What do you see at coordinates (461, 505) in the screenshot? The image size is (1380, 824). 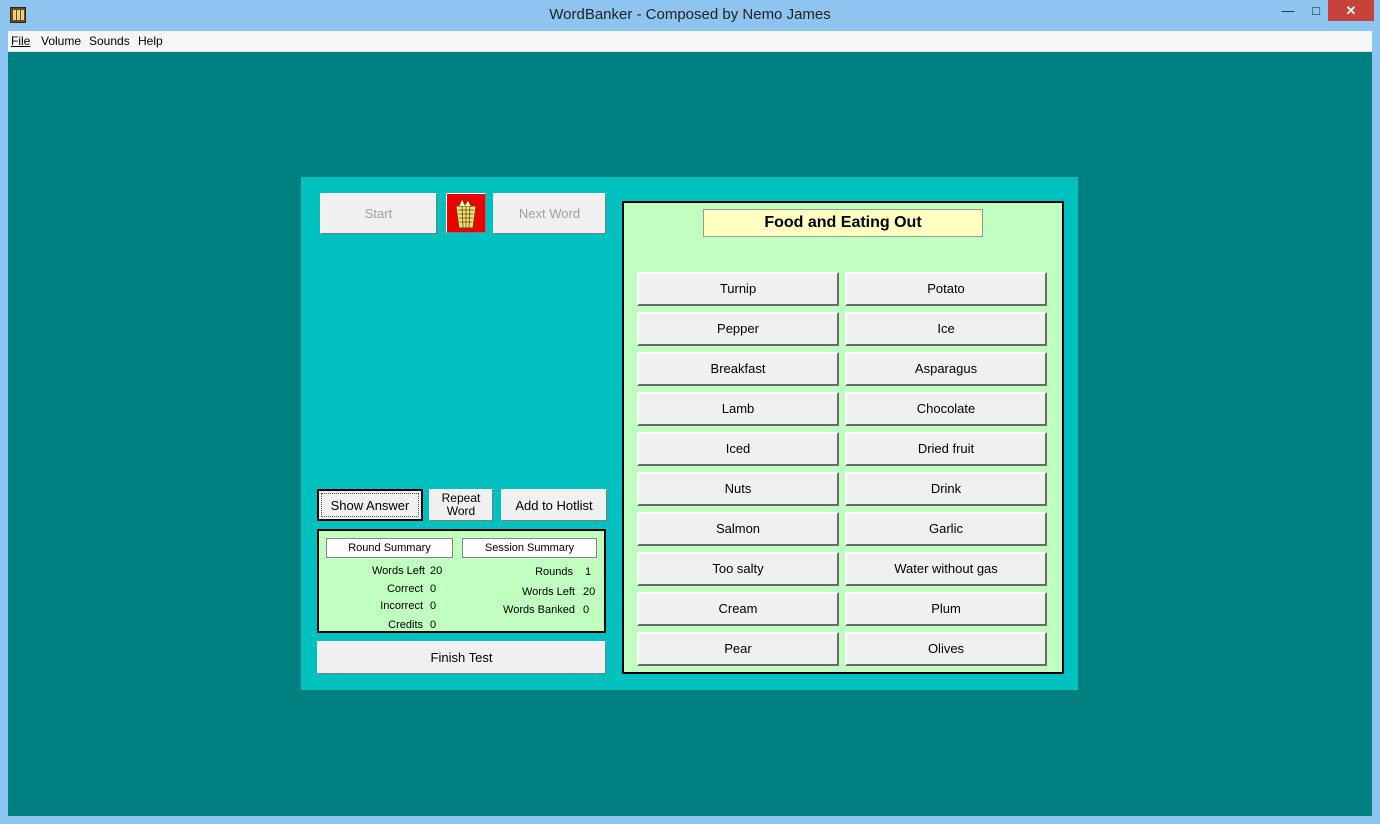 I see `repeat-word-button: Repeat Word` at bounding box center [461, 505].